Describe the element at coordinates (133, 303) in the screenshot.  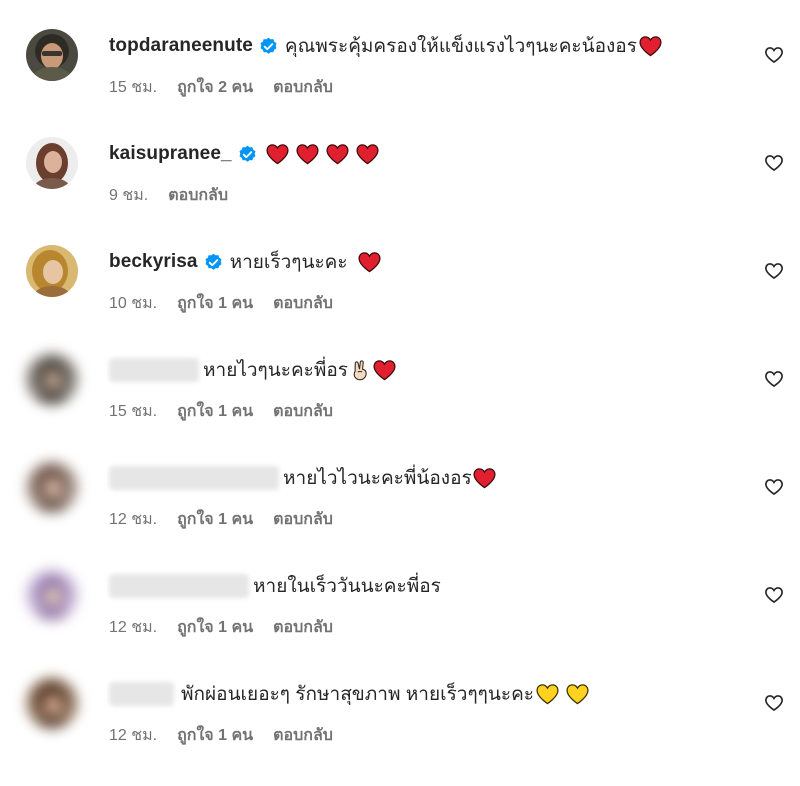
I see `timestamp: 10 ชม.` at that location.